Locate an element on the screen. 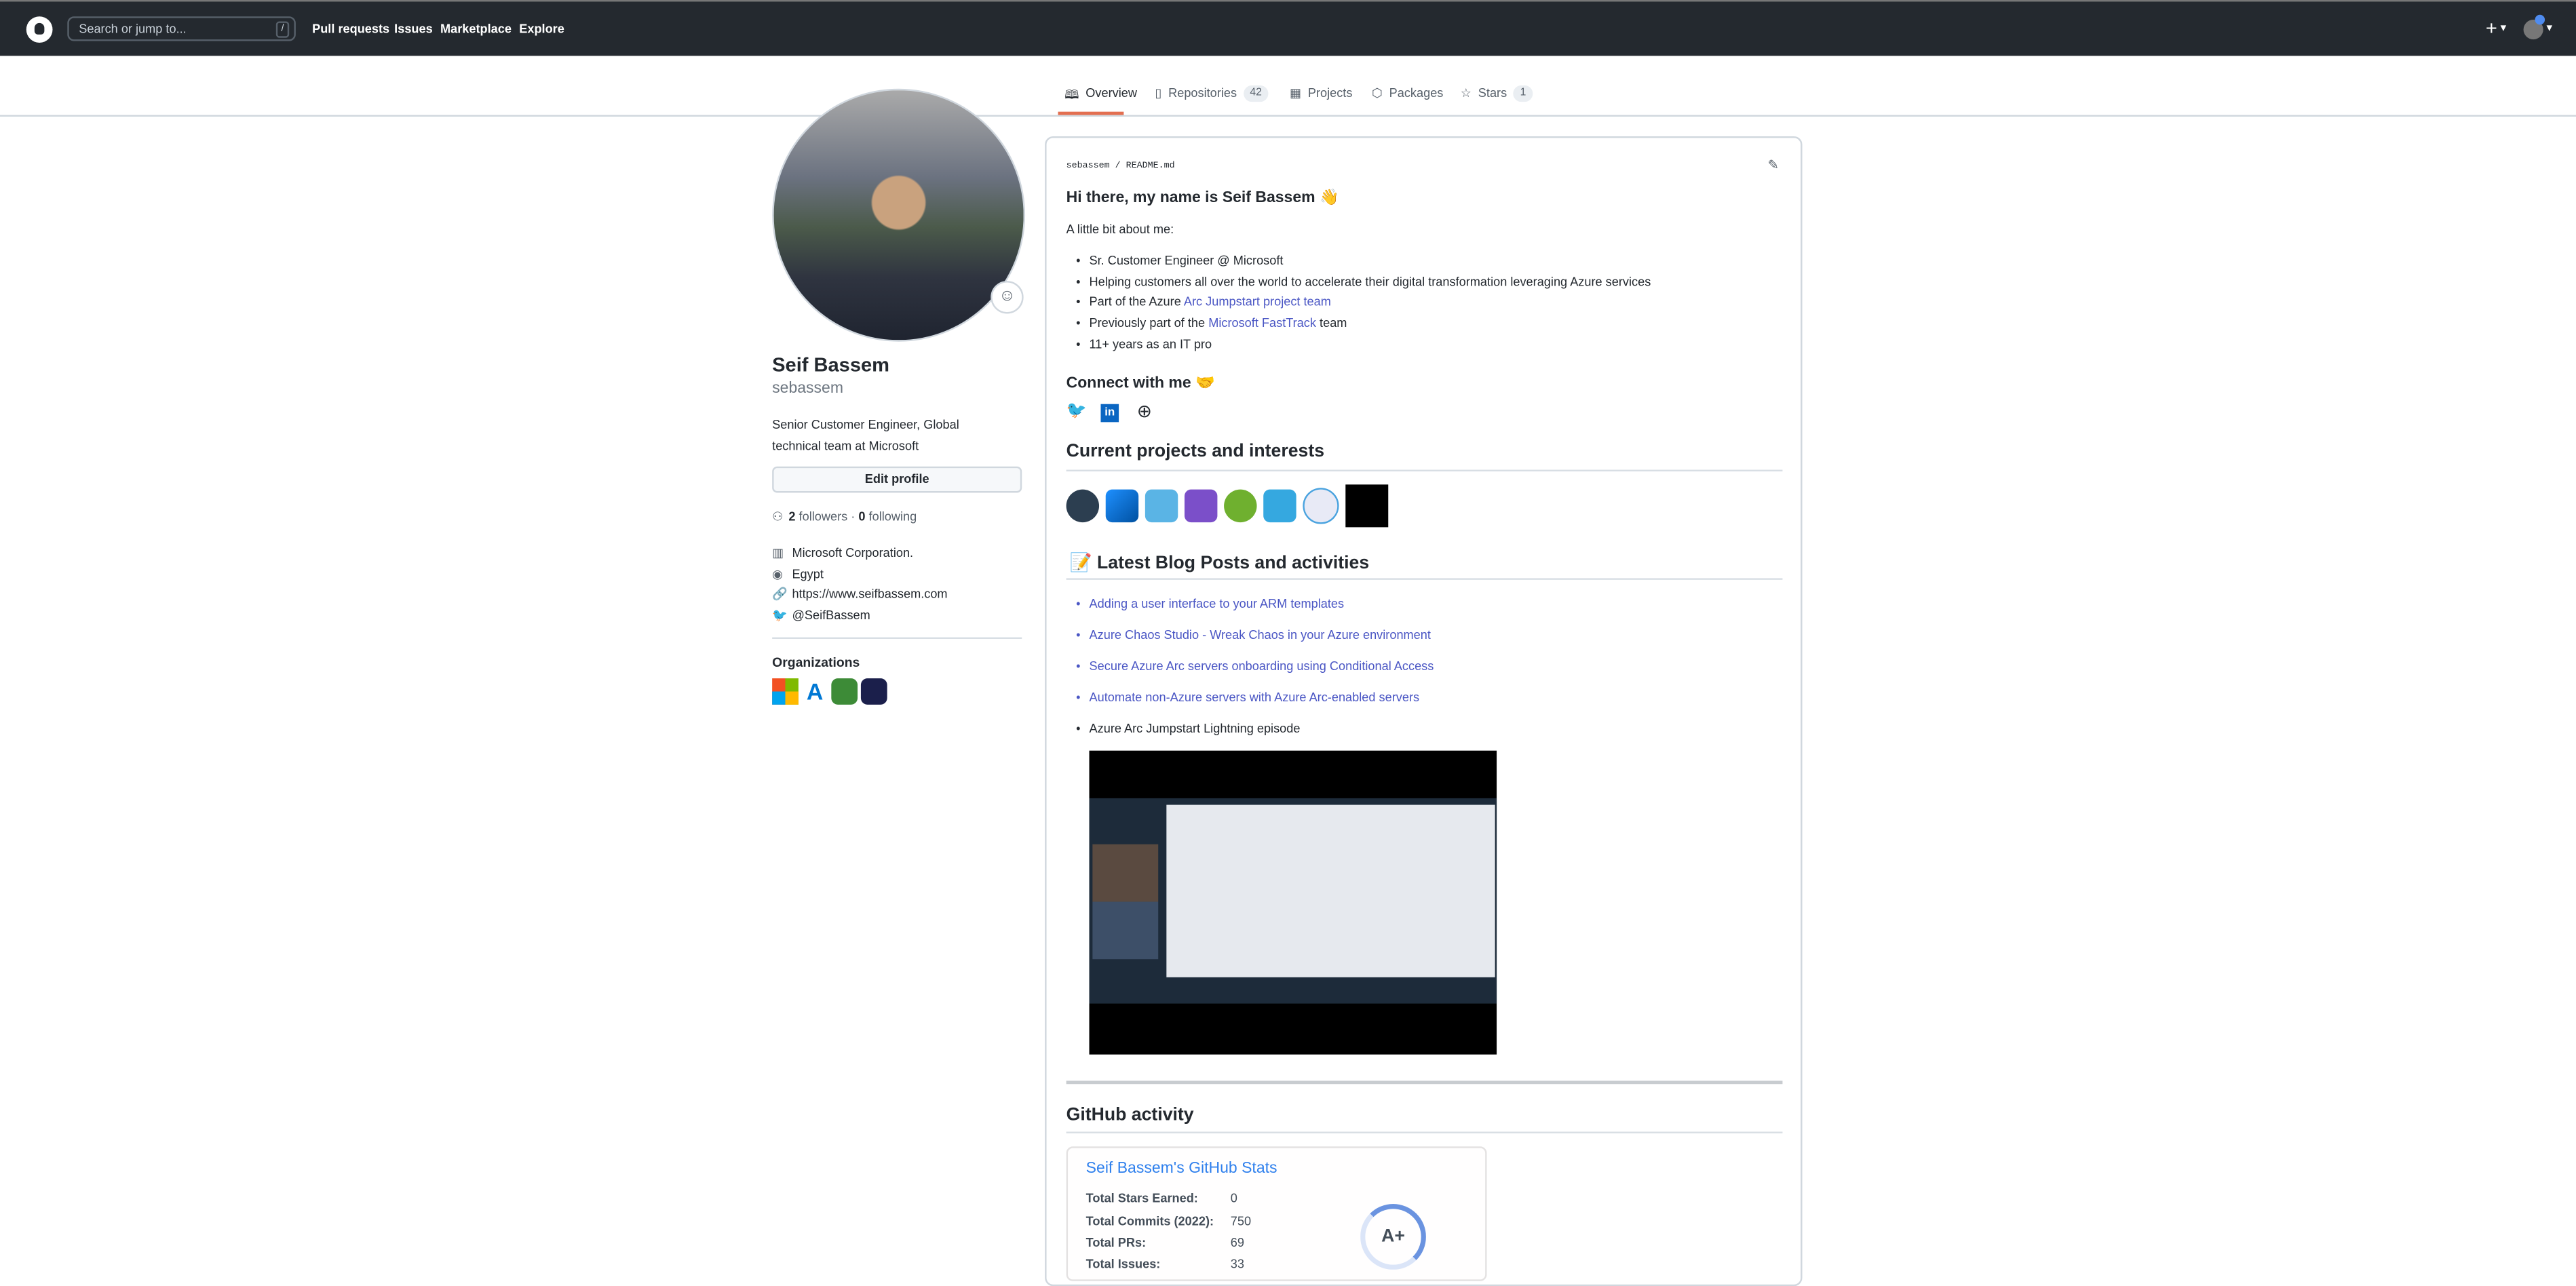 The height and width of the screenshot is (1286, 2576). path-sep: / is located at coordinates (1118, 165).